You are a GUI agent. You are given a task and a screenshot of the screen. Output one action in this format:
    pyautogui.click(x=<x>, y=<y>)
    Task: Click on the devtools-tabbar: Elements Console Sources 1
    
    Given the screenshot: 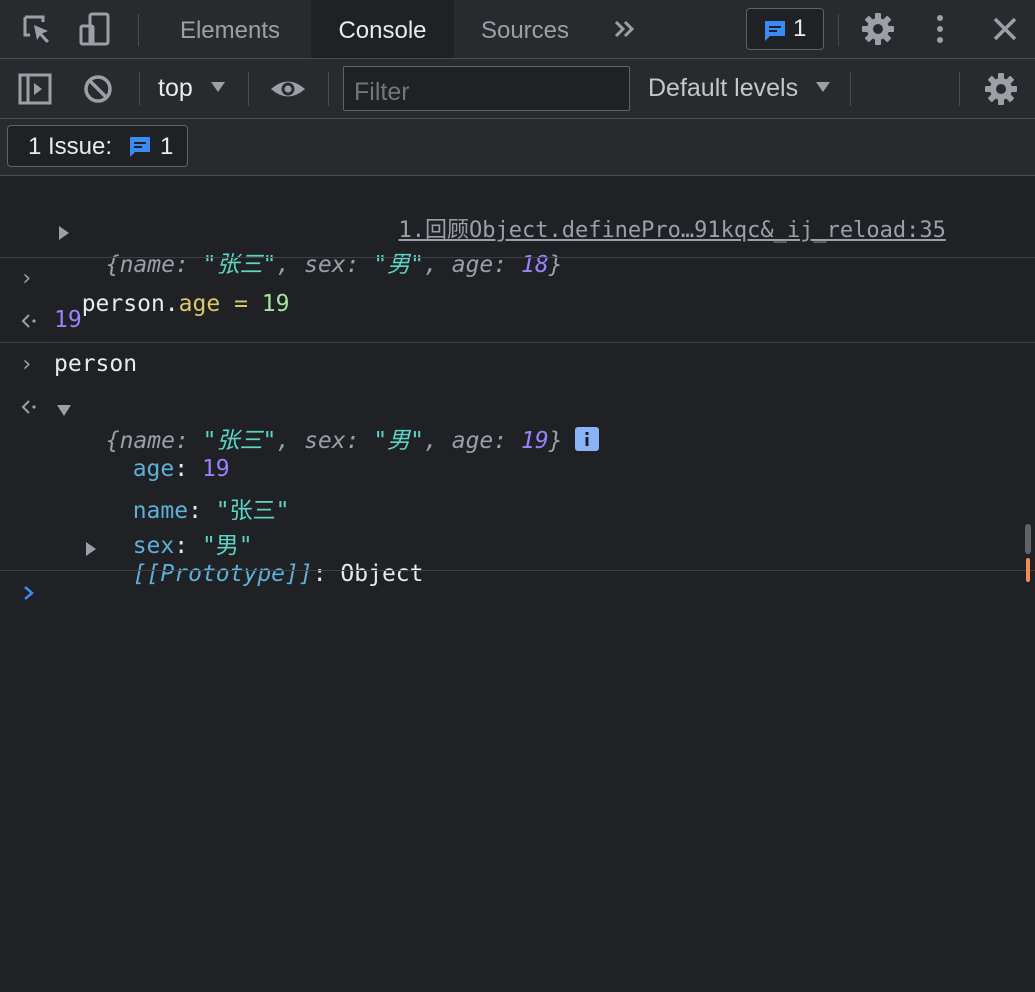 What is the action you would take?
    pyautogui.click(x=517, y=29)
    